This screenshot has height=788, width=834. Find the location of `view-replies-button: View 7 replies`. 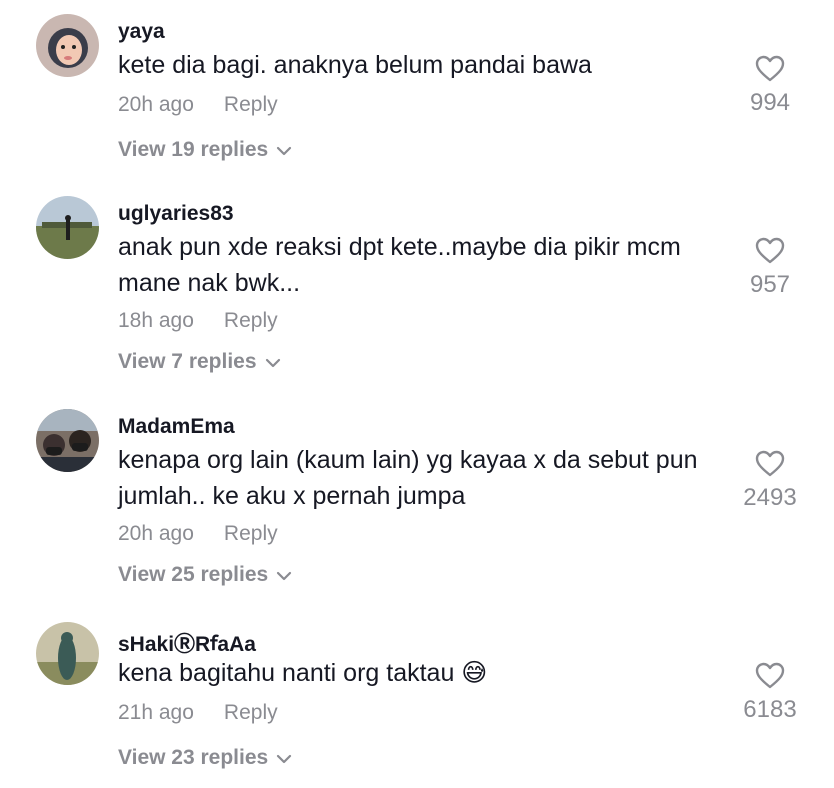

view-replies-button: View 7 replies is located at coordinates (199, 362).